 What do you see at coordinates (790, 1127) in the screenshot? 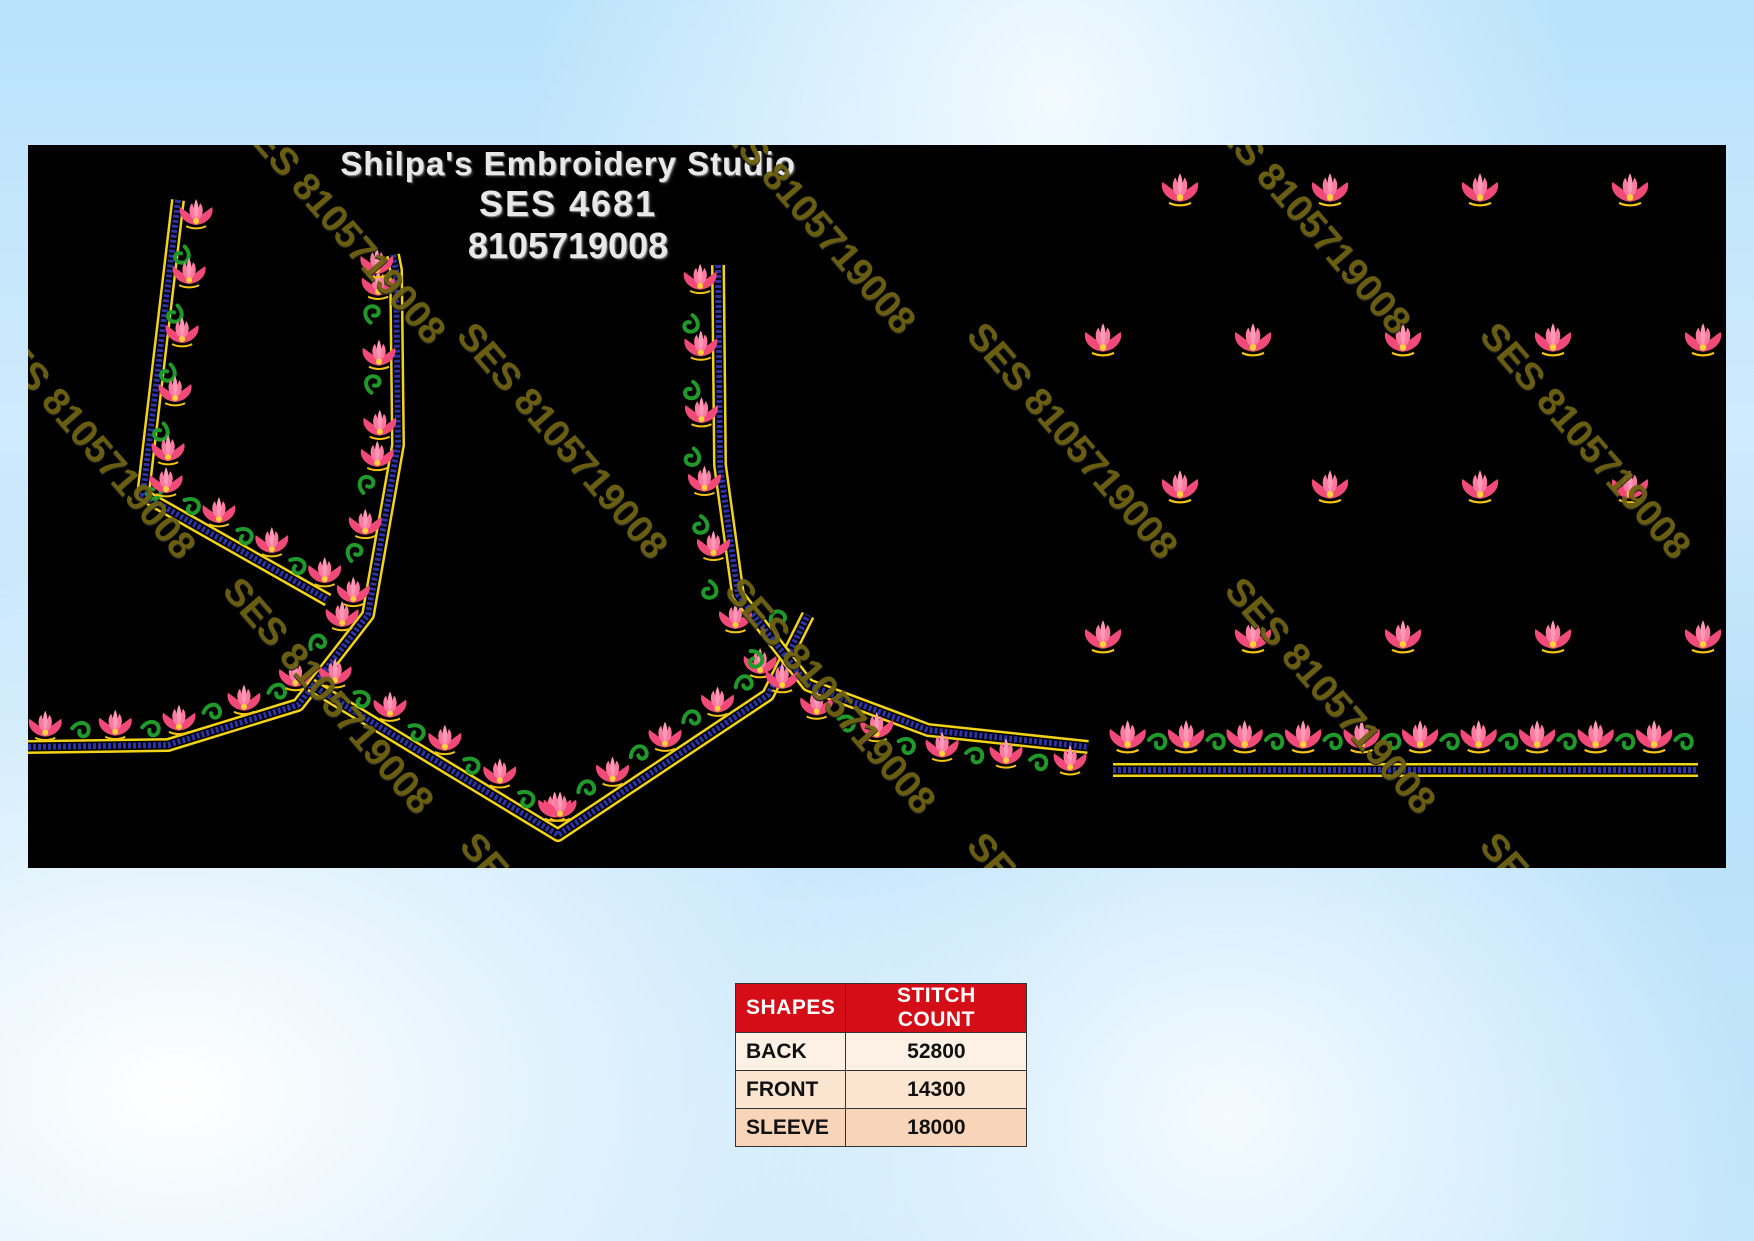
I see `shape-name: SLEEVE` at bounding box center [790, 1127].